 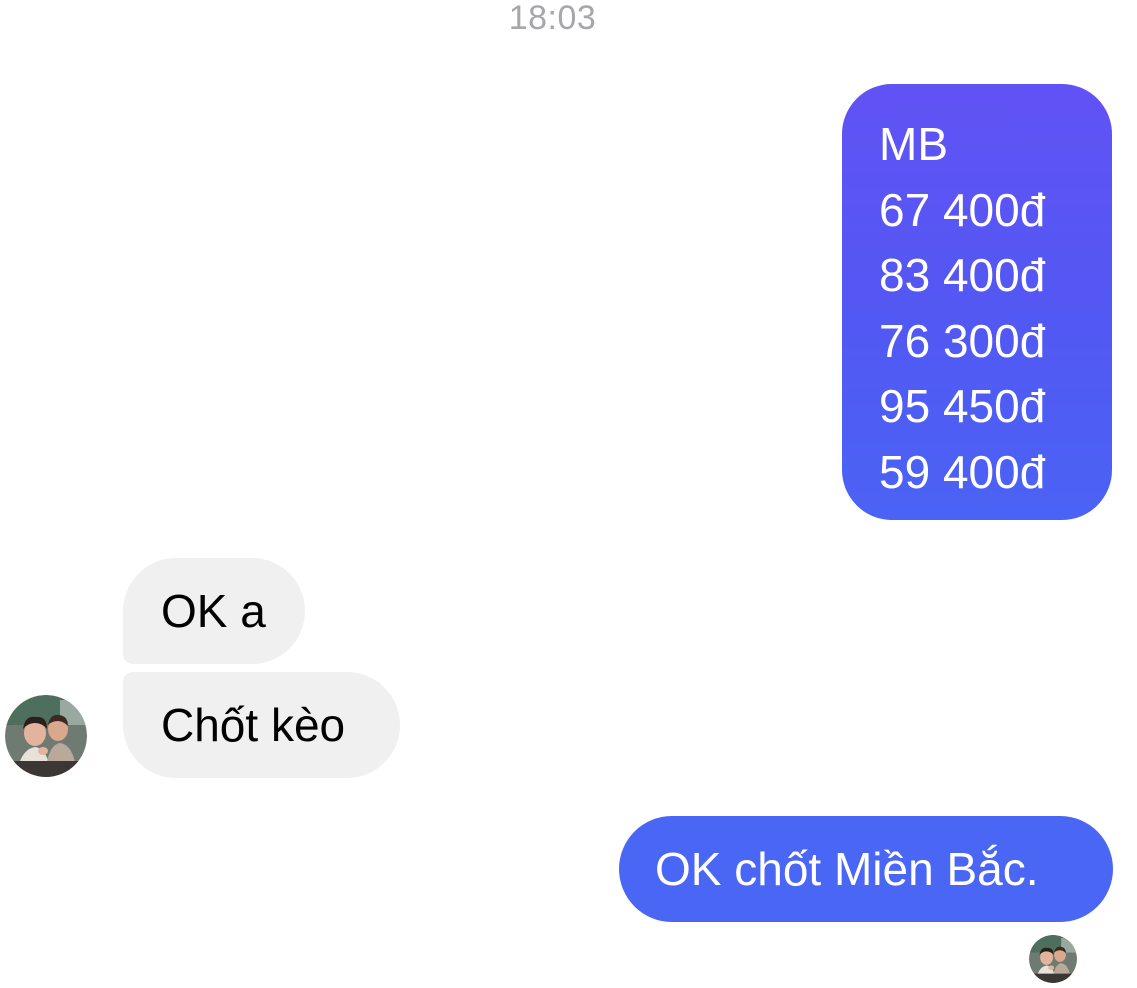 What do you see at coordinates (962, 340) in the screenshot?
I see `message-line: 76 300đ` at bounding box center [962, 340].